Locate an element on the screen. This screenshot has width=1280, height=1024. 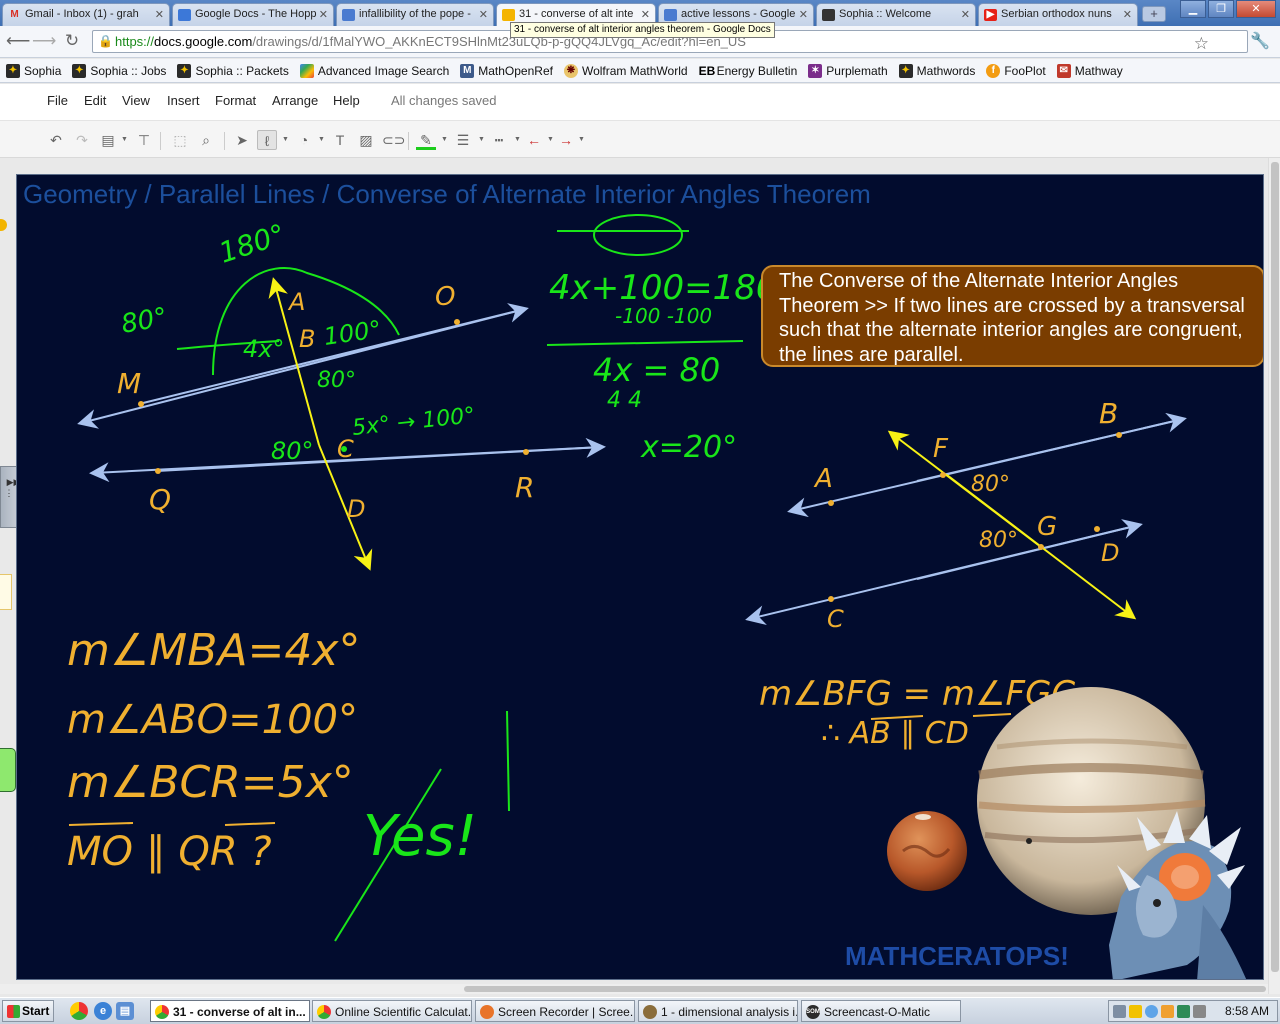
tray-security-icon is located at coordinates (1167, 1011).